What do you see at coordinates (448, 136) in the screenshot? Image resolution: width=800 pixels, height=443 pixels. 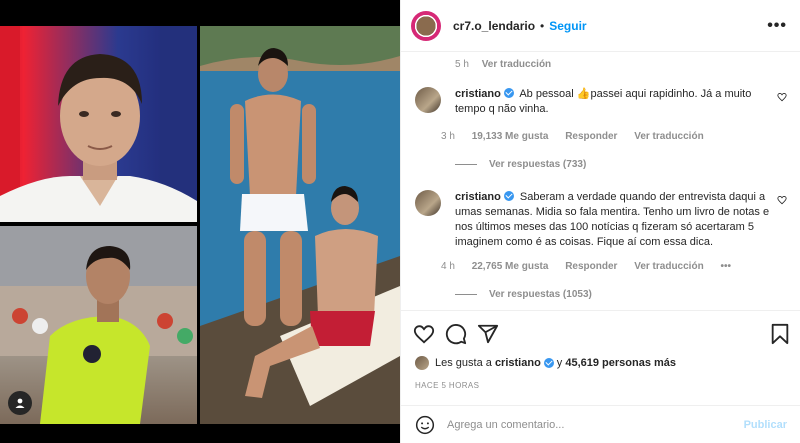 I see `comment-time: 3 h` at bounding box center [448, 136].